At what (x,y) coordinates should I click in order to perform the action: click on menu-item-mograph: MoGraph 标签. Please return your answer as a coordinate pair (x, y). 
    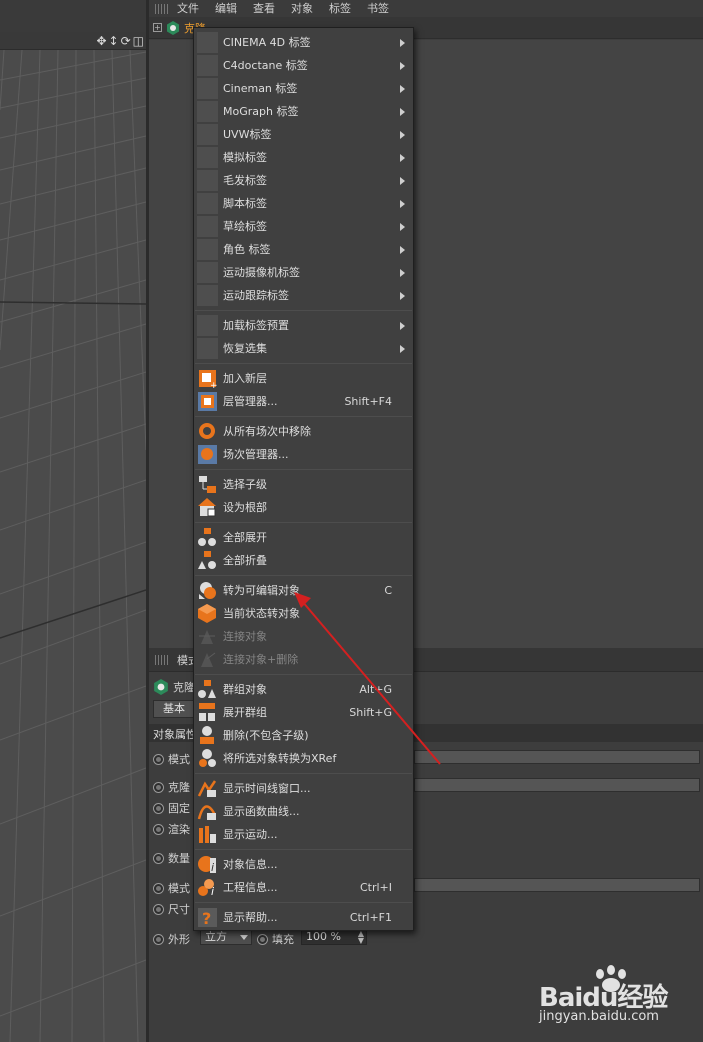
    Looking at the image, I should click on (303, 111).